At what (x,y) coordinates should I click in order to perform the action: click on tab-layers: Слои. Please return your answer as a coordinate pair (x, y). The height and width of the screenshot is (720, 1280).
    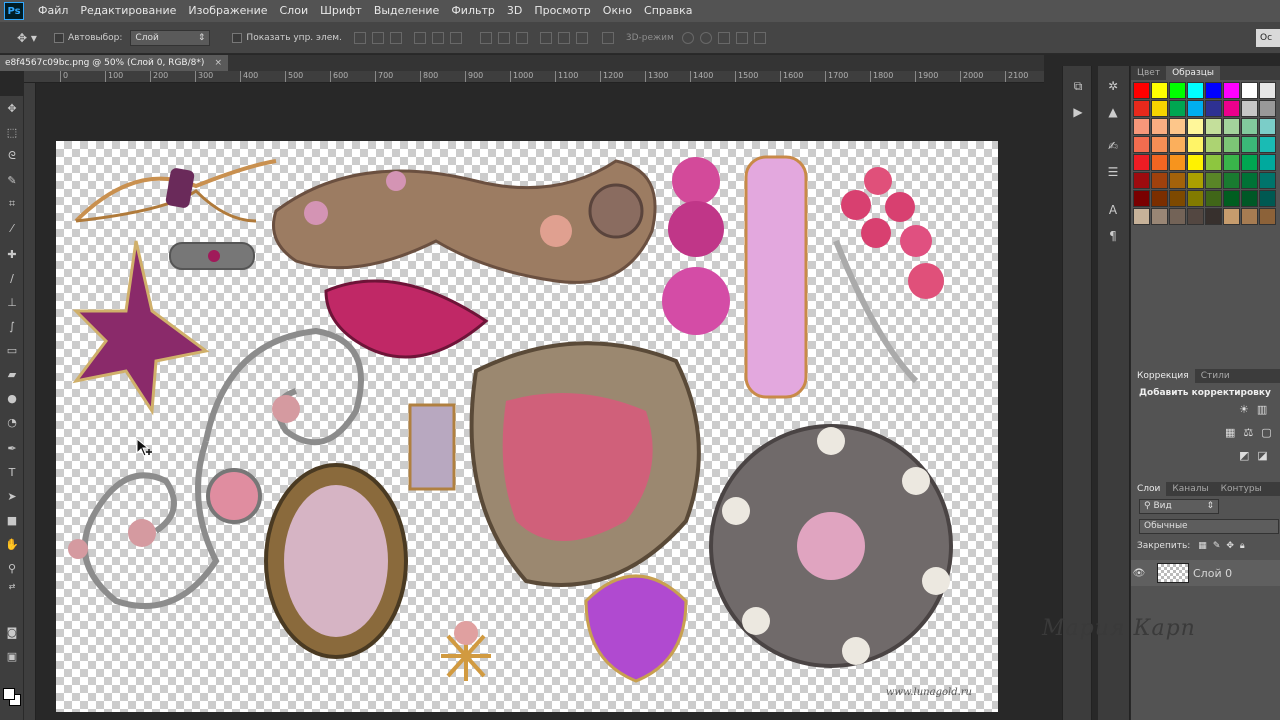
    Looking at the image, I should click on (1149, 489).